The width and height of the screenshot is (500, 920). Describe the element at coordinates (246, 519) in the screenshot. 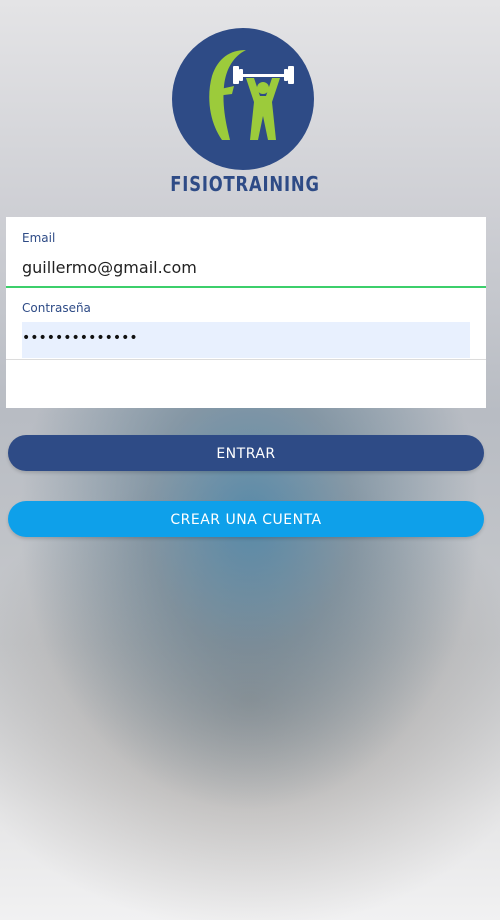

I see `create-account-button: CREAR UNA CUENTA` at that location.